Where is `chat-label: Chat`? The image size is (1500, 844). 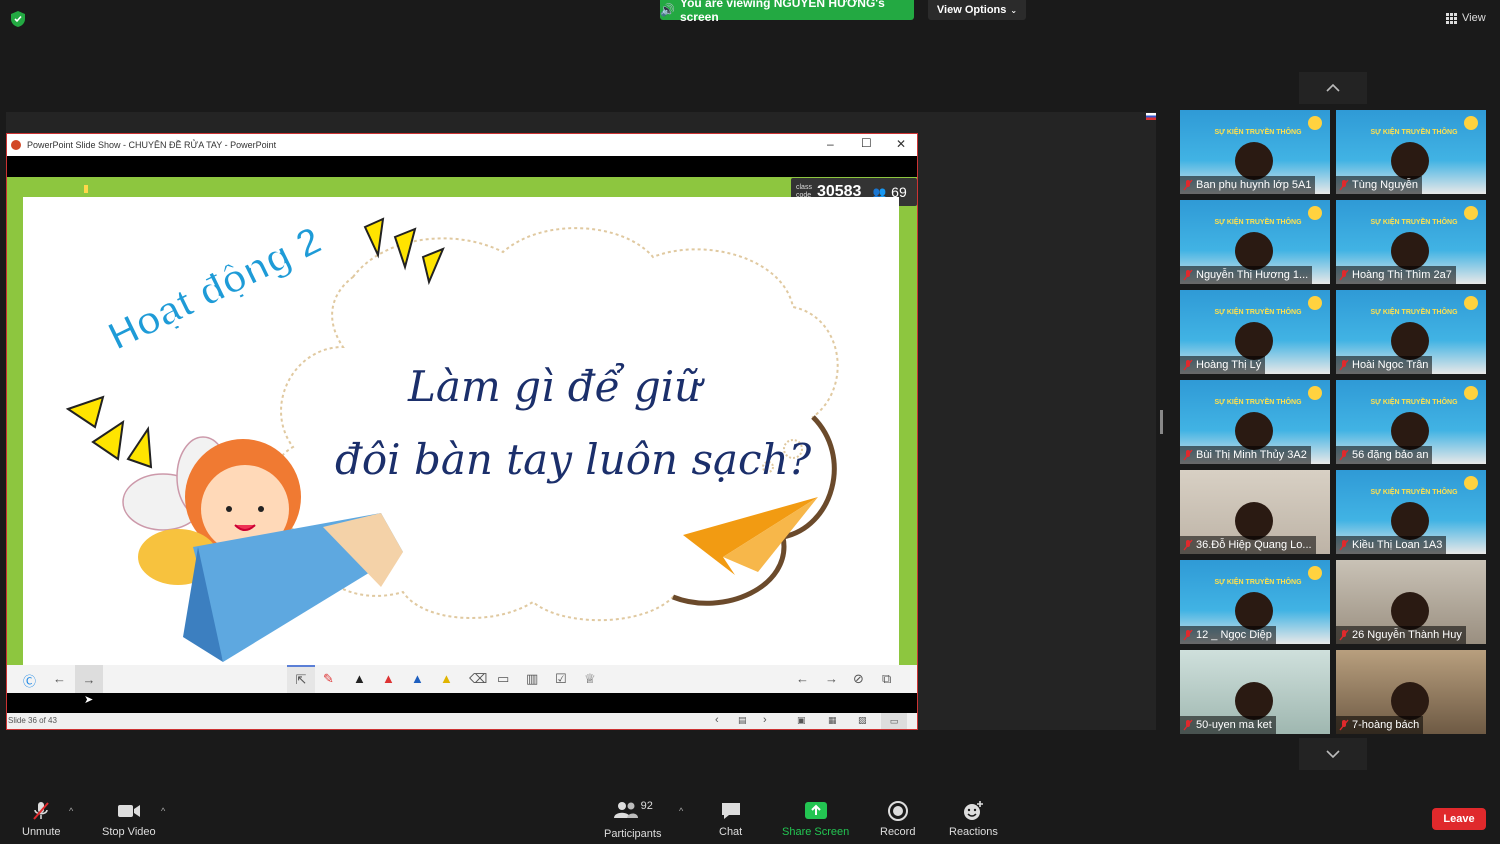 chat-label: Chat is located at coordinates (731, 832).